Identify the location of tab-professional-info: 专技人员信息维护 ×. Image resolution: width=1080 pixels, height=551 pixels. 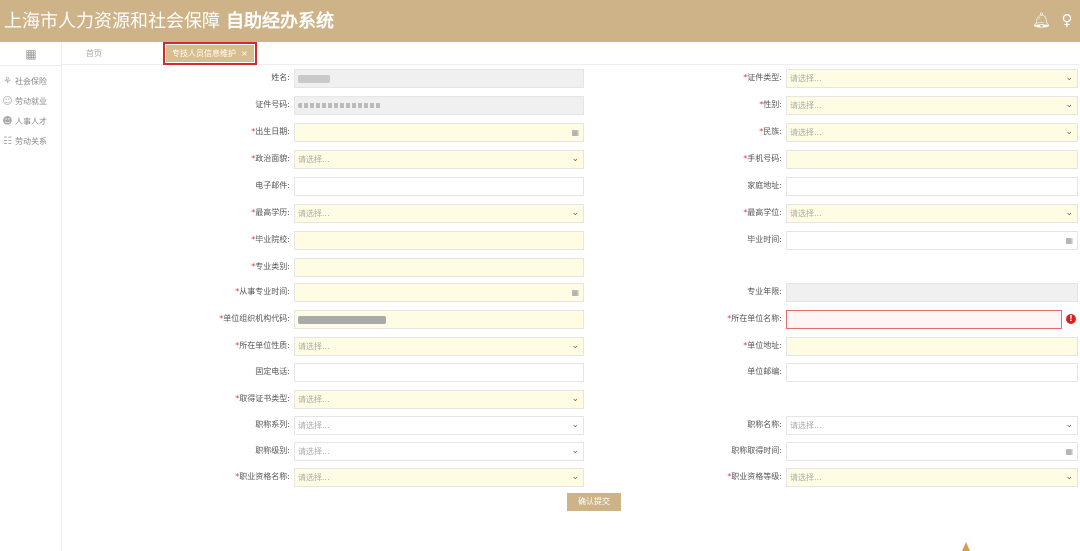
(210, 53).